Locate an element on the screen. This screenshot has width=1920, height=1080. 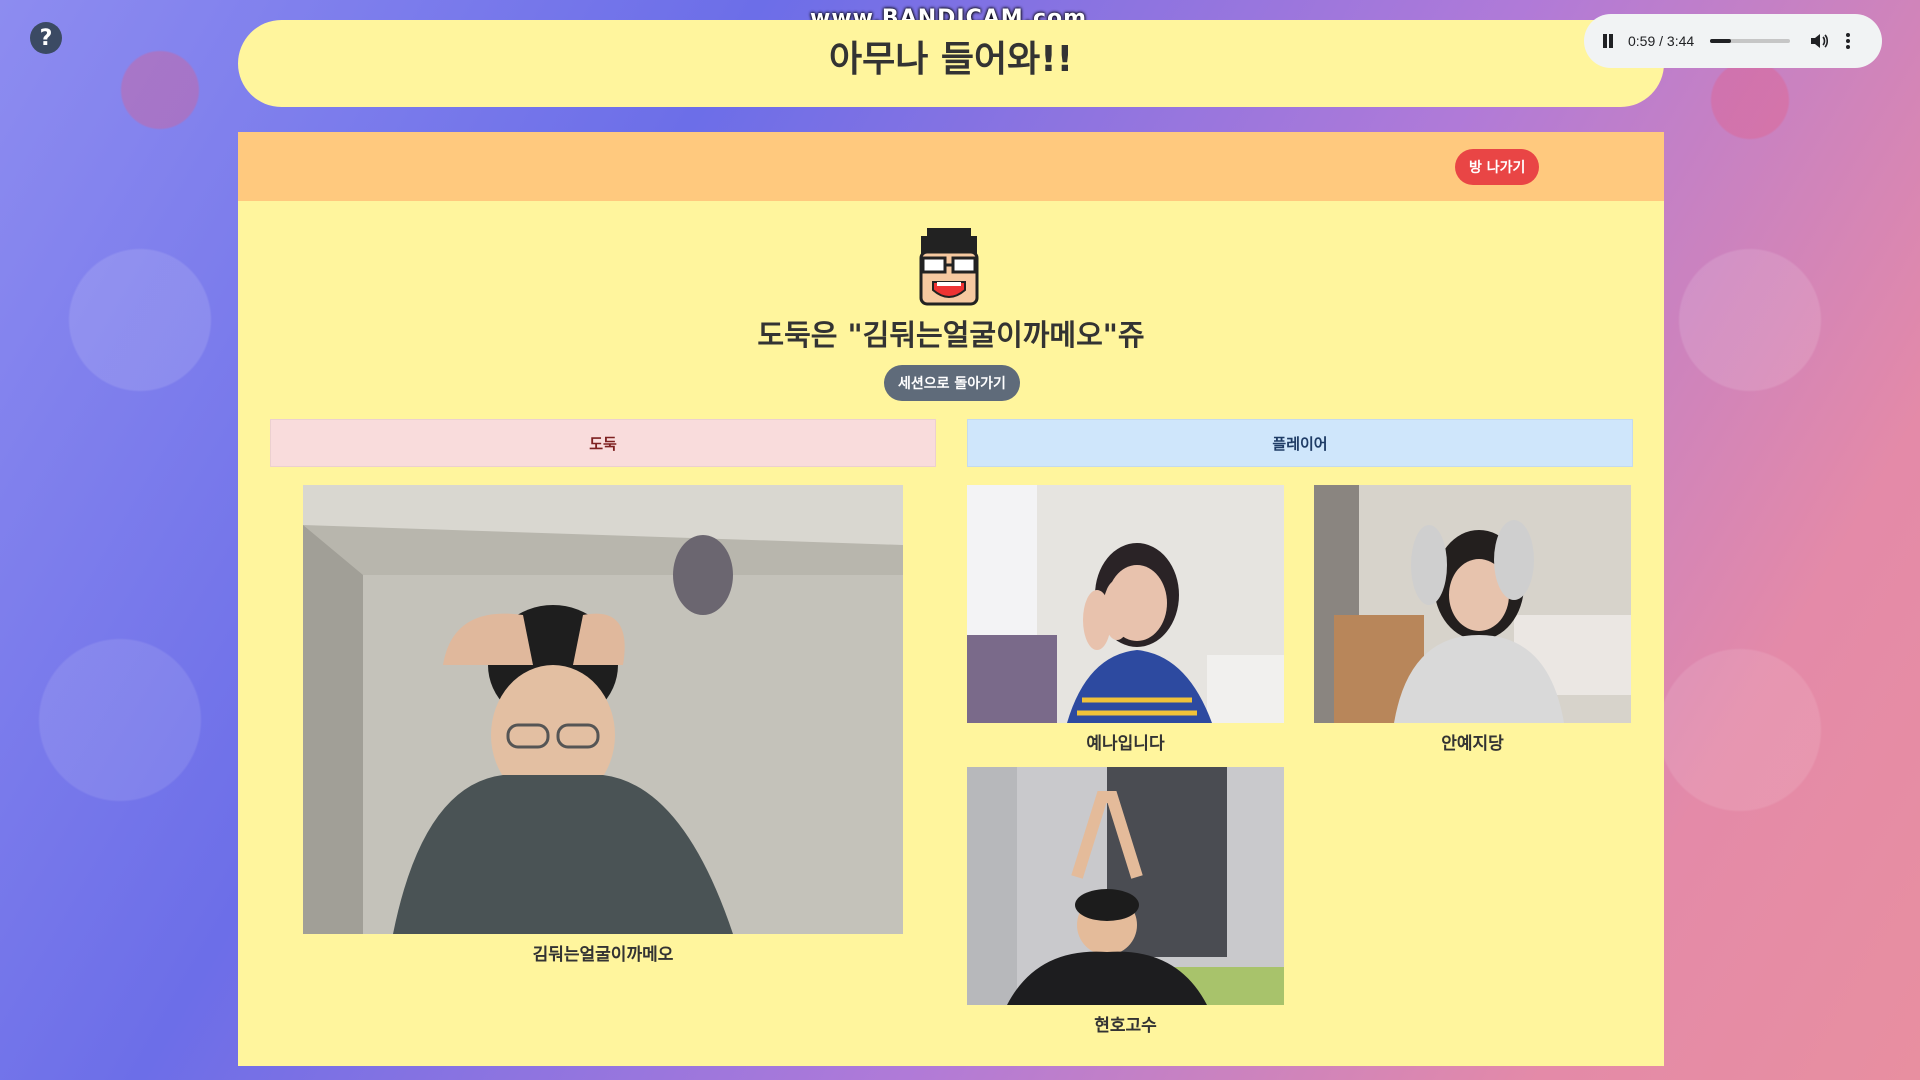
audio-progress-fill is located at coordinates (1720, 41).